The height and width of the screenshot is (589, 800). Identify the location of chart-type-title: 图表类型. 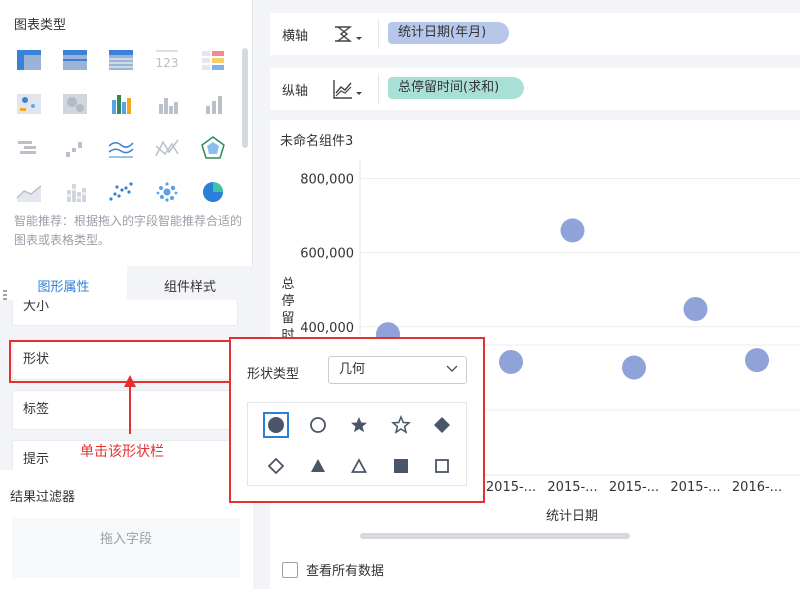
(40, 25).